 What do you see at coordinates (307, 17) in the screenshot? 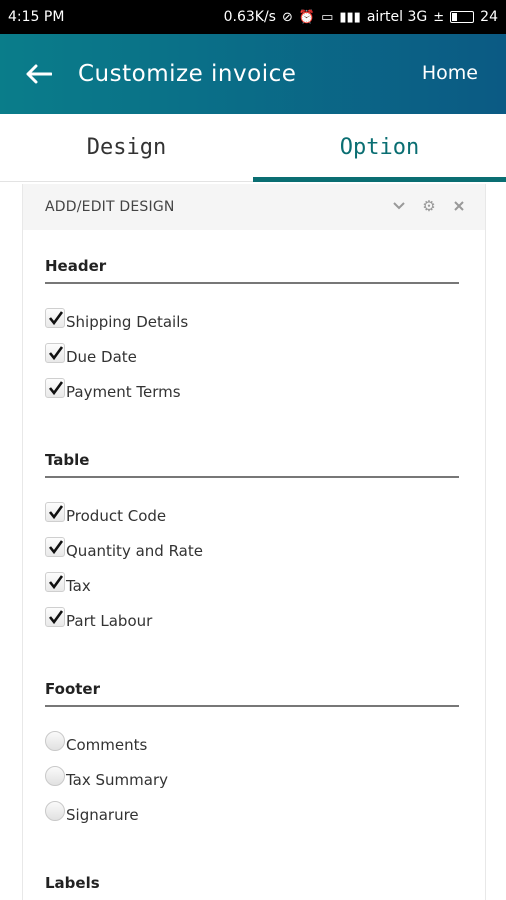
I see `alarm-icon: ⏰` at bounding box center [307, 17].